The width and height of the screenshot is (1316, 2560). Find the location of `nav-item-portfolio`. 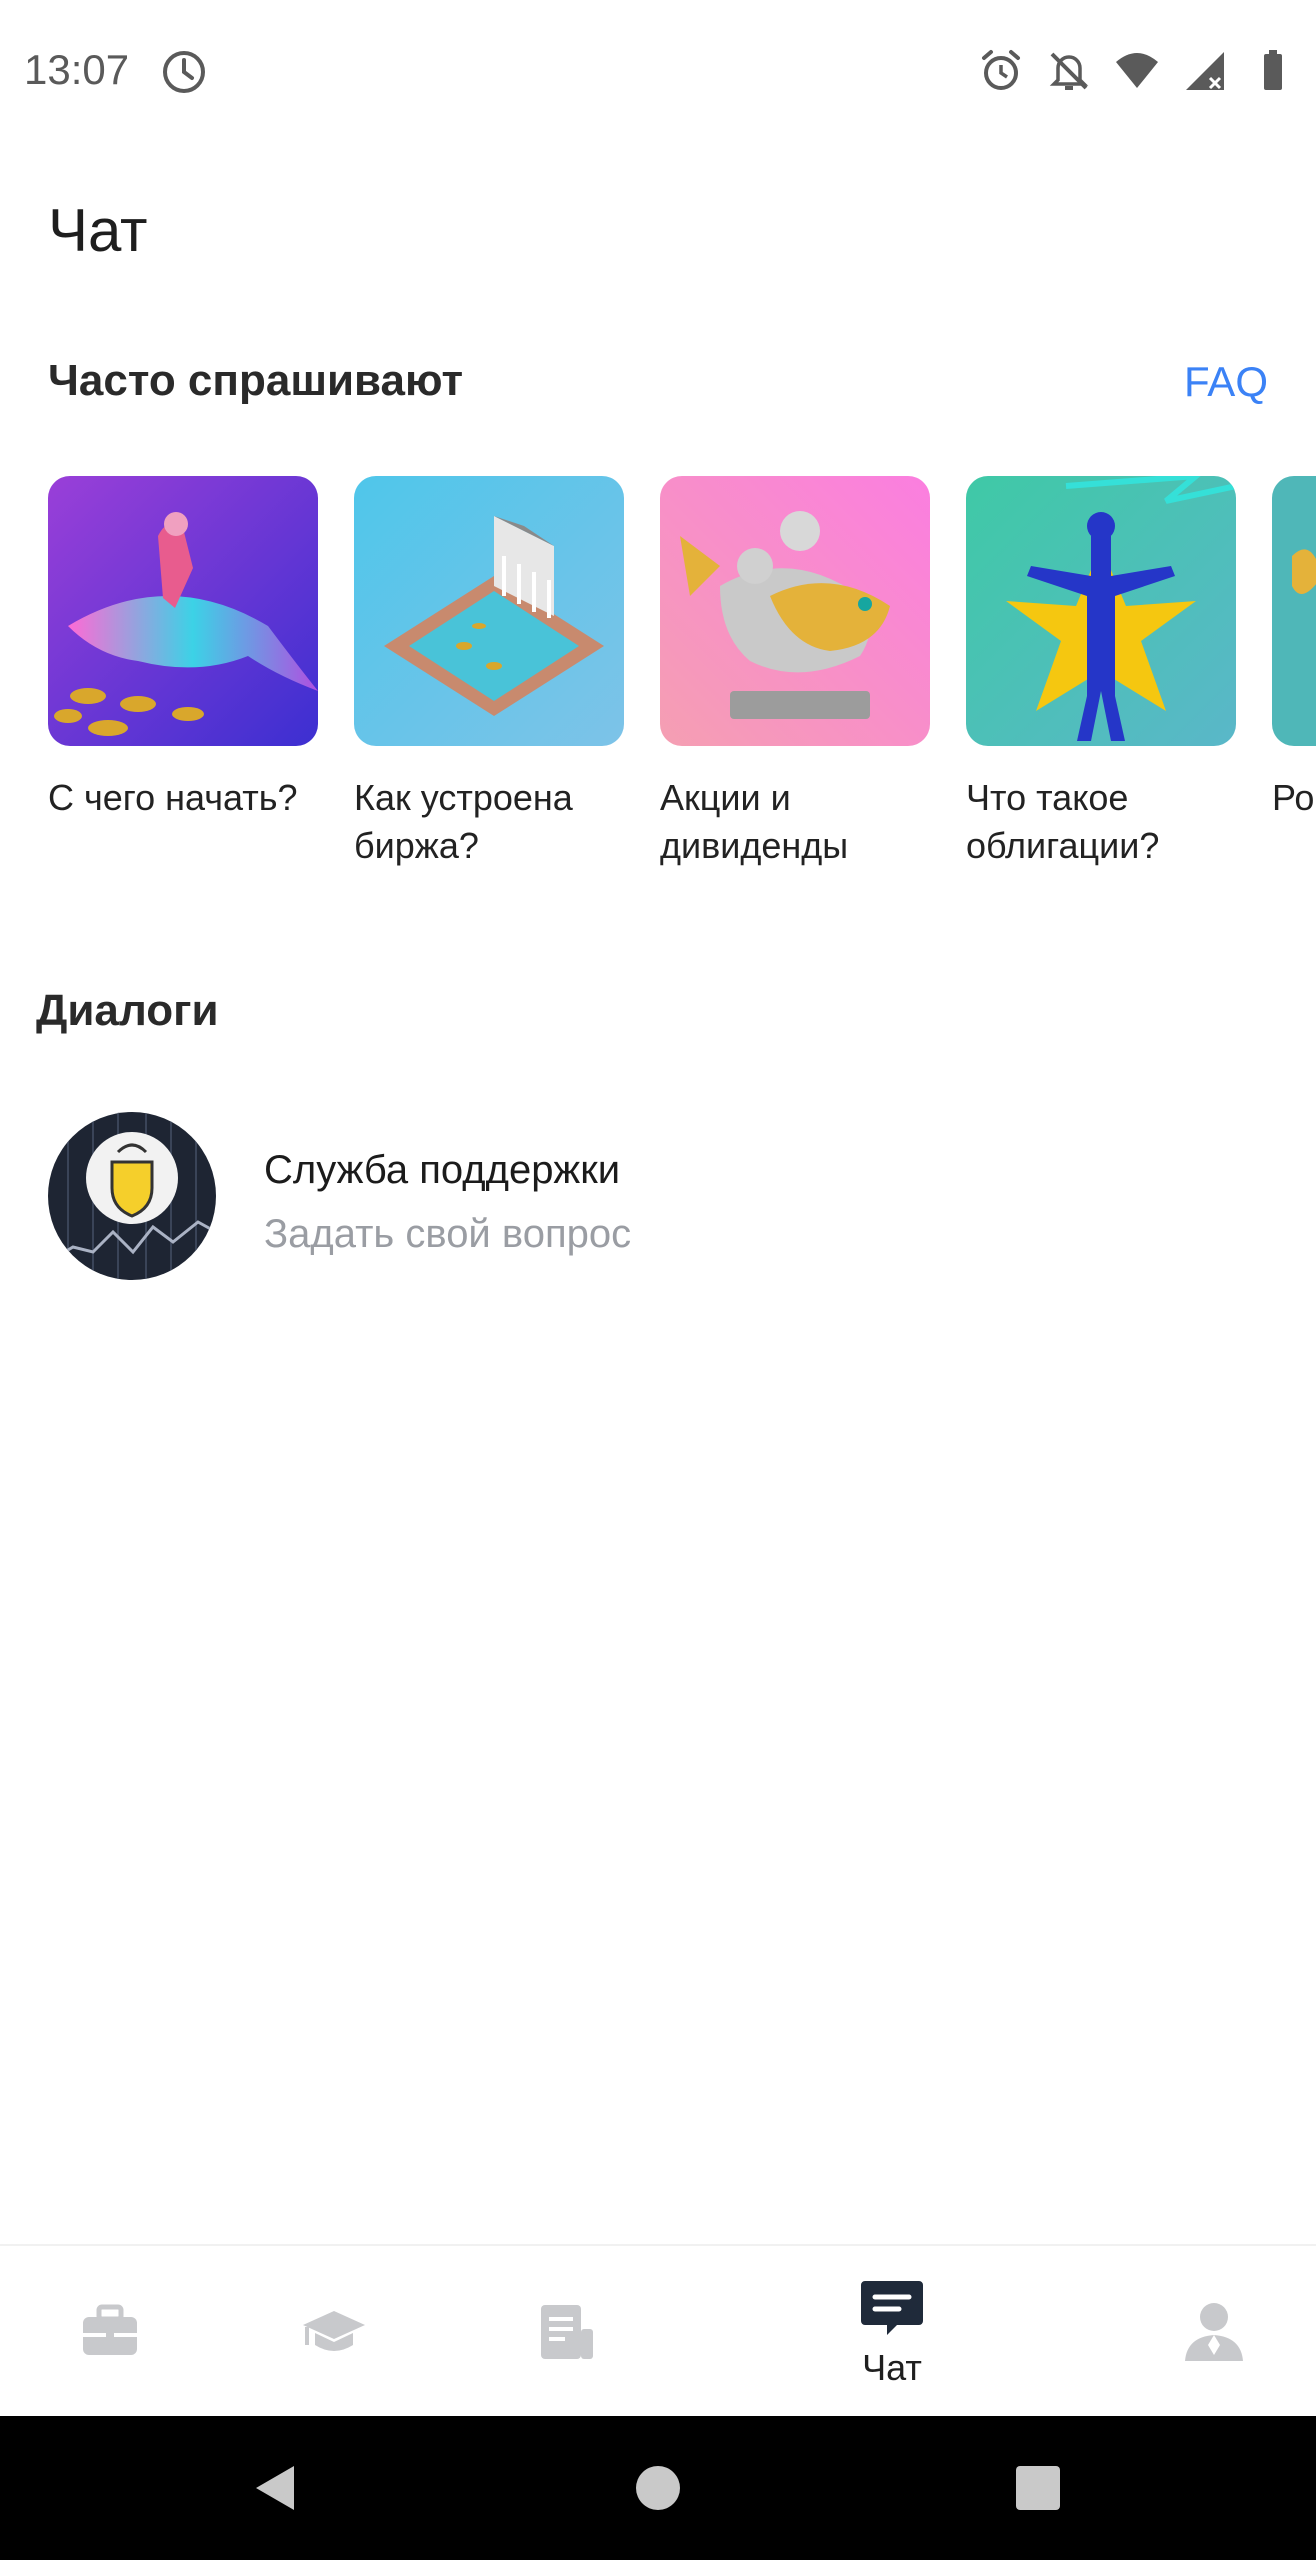

nav-item-portfolio is located at coordinates (110, 2332).